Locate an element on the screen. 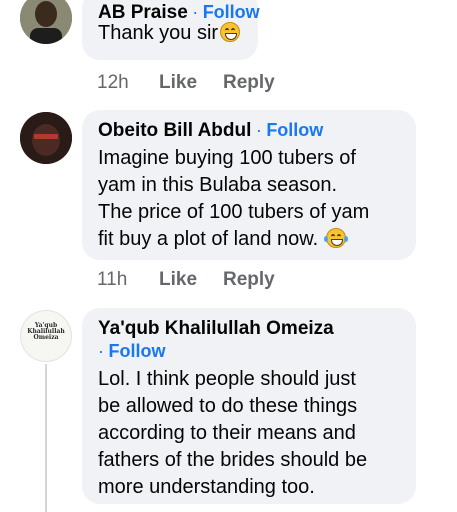 The height and width of the screenshot is (512, 457). comment-text-line: more understanding too. is located at coordinates (206, 487).